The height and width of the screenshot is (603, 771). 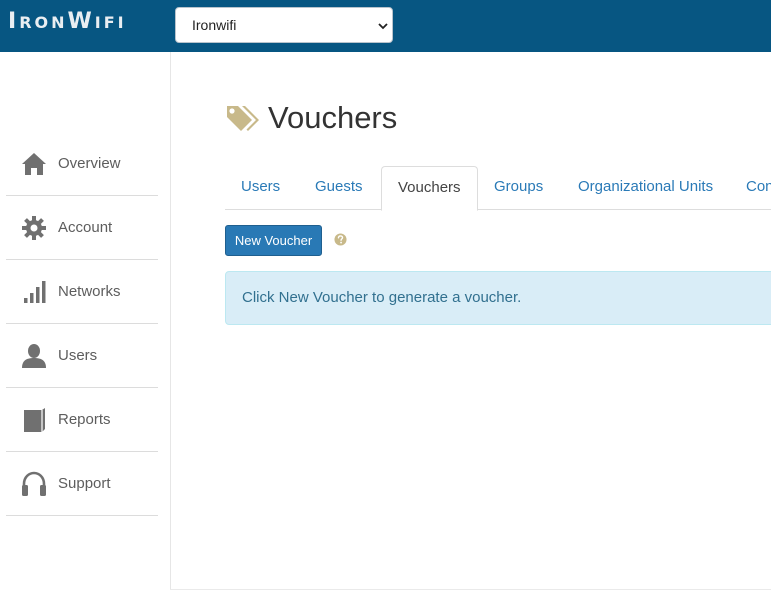 I want to click on sidebar-item-label: Account, so click(x=85, y=227).